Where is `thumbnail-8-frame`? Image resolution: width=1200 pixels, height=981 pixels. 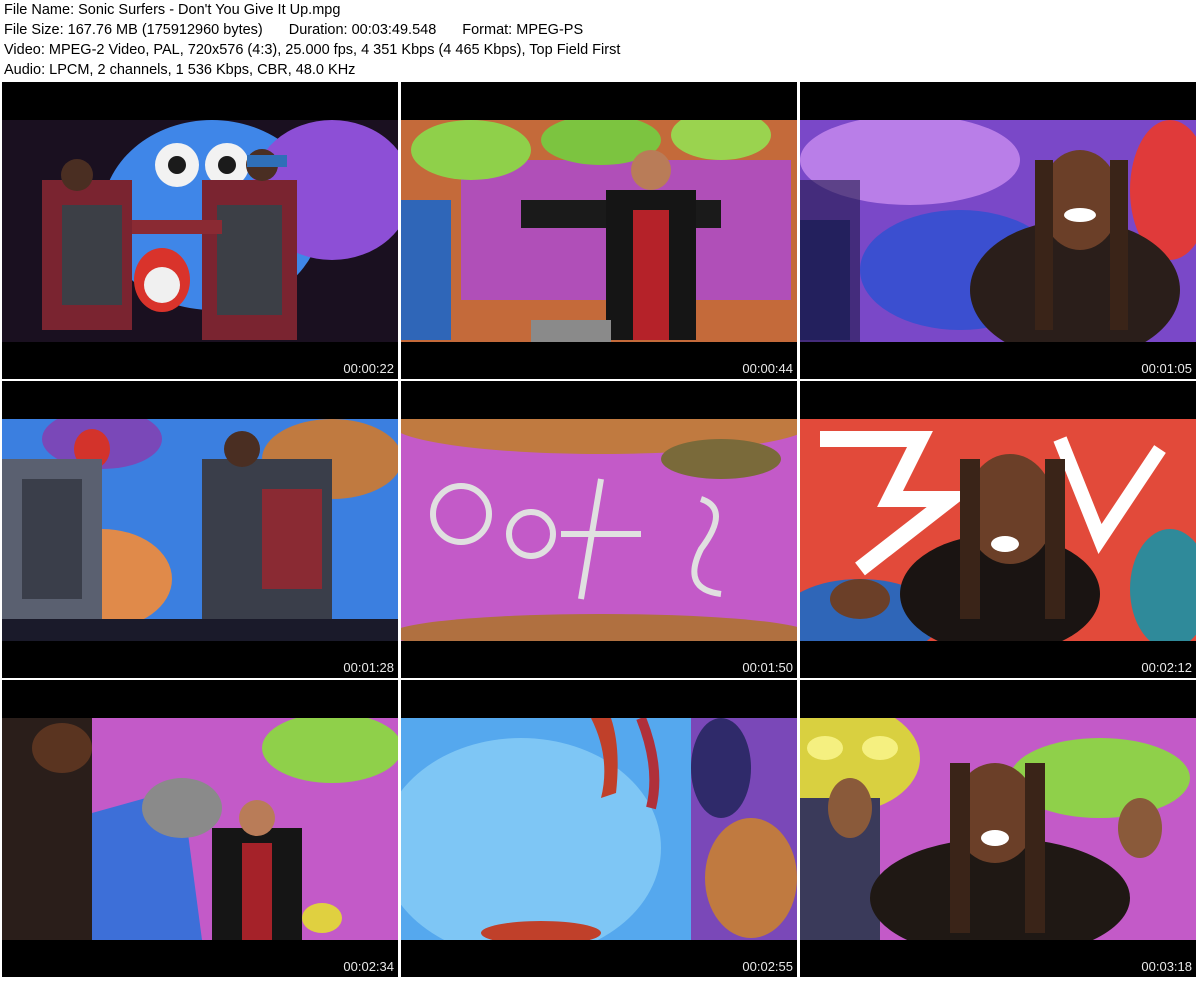 thumbnail-8-frame is located at coordinates (599, 829).